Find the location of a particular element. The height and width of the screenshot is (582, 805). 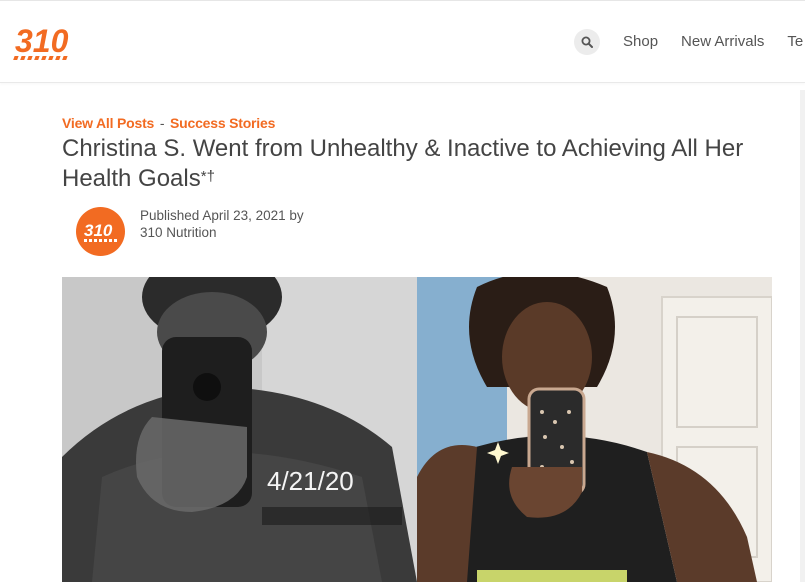

view-all-posts-link: View All Posts is located at coordinates (108, 123).